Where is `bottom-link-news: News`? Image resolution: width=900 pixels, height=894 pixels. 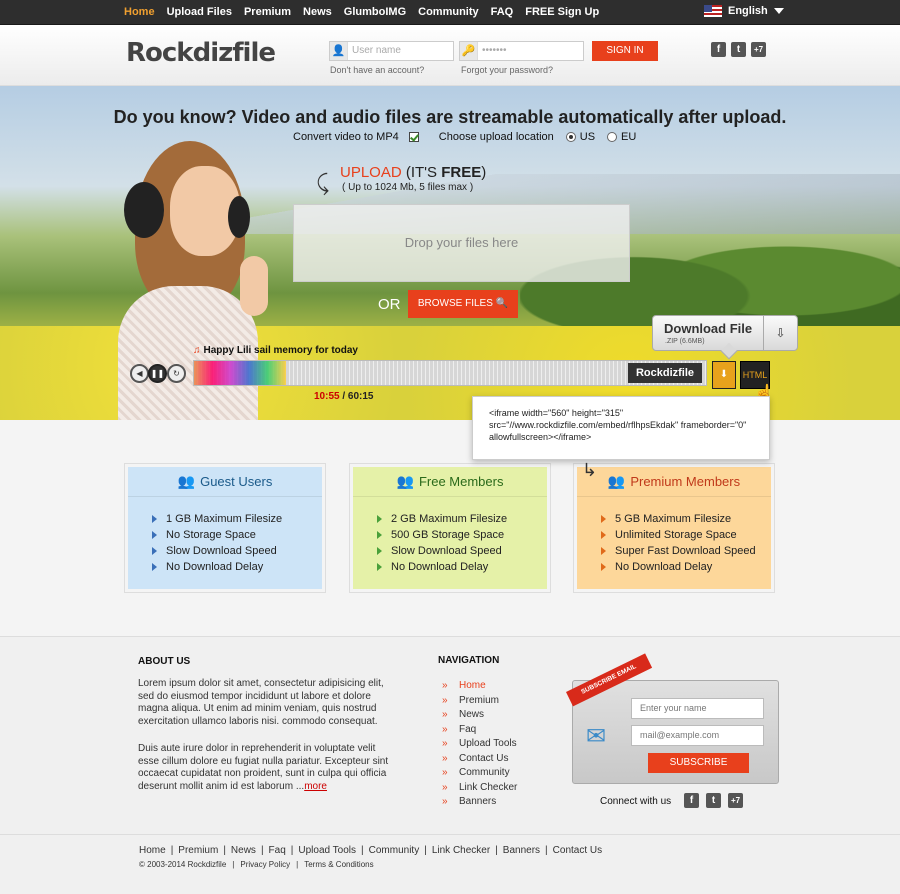 bottom-link-news: News is located at coordinates (243, 850).